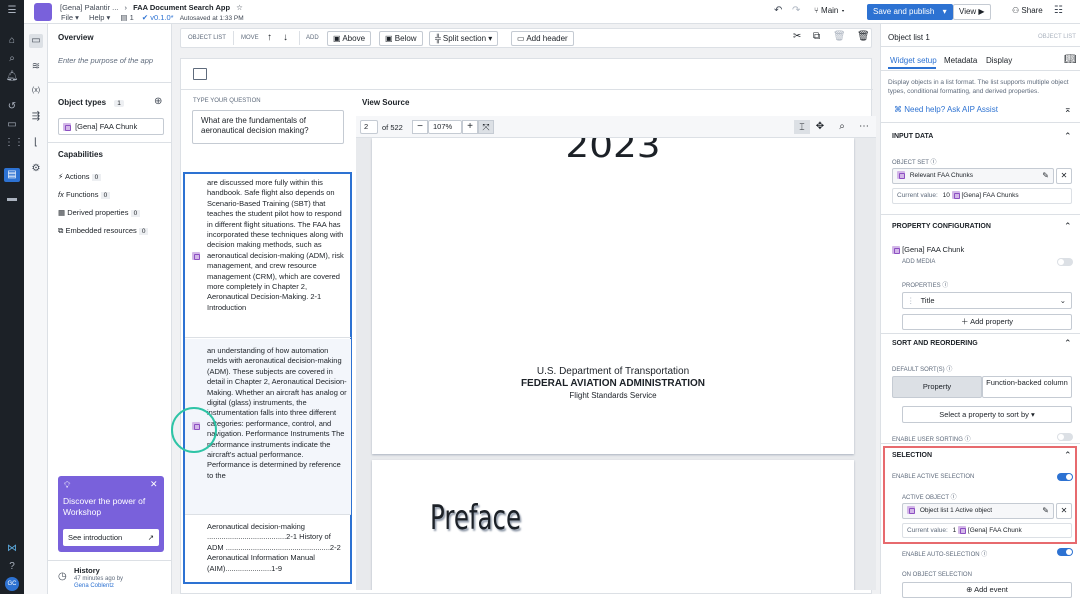 The height and width of the screenshot is (598, 1080). I want to click on autosave-status: Autosaved at 1:33 PM, so click(211, 18).